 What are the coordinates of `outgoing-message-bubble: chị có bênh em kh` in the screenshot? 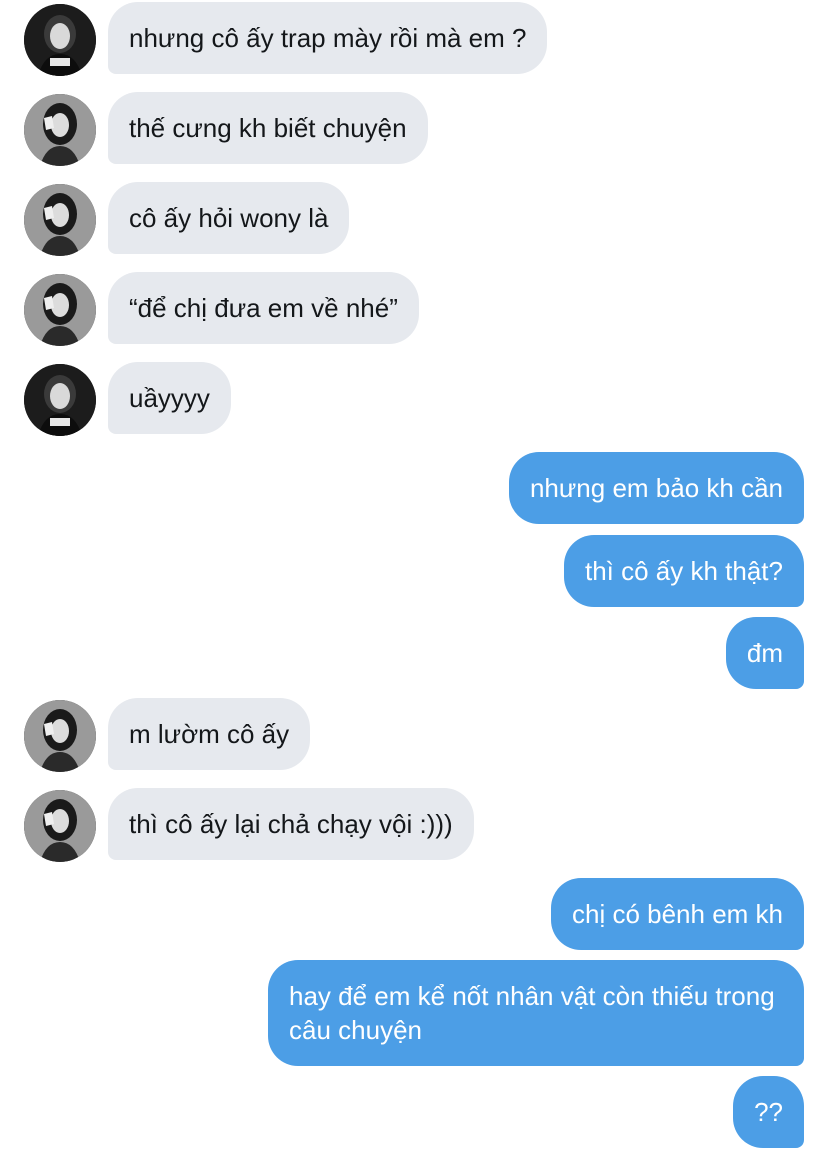 It's located at (677, 914).